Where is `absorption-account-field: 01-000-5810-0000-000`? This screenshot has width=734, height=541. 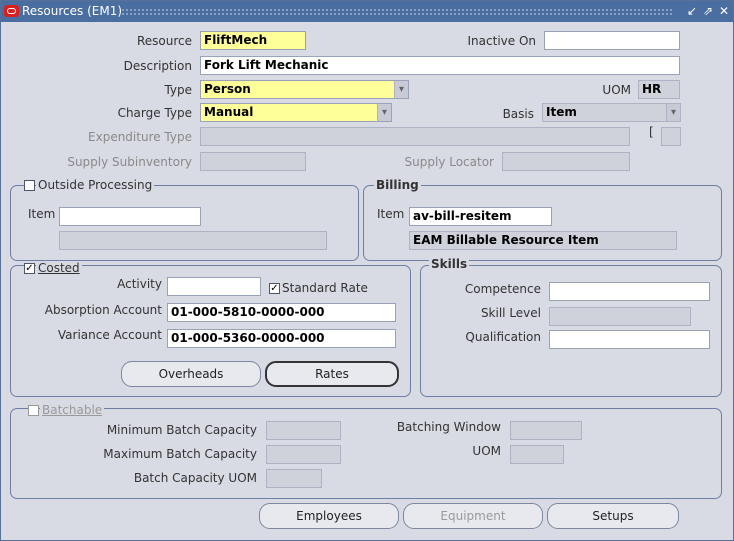 absorption-account-field: 01-000-5810-0000-000 is located at coordinates (281, 312).